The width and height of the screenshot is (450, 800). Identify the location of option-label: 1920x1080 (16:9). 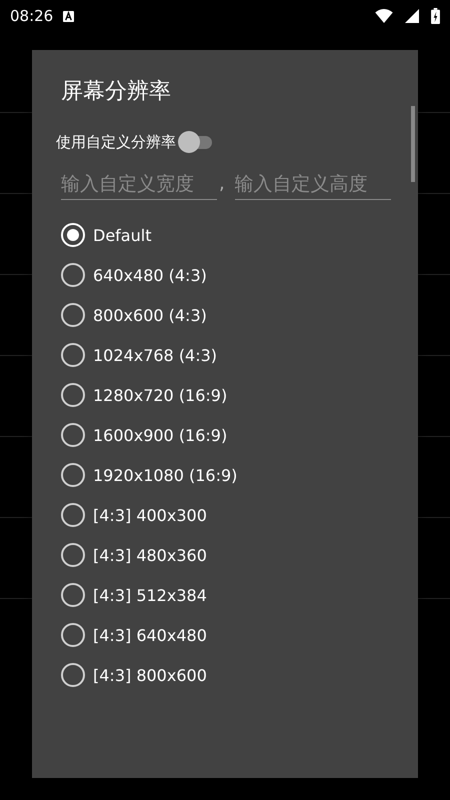
(165, 475).